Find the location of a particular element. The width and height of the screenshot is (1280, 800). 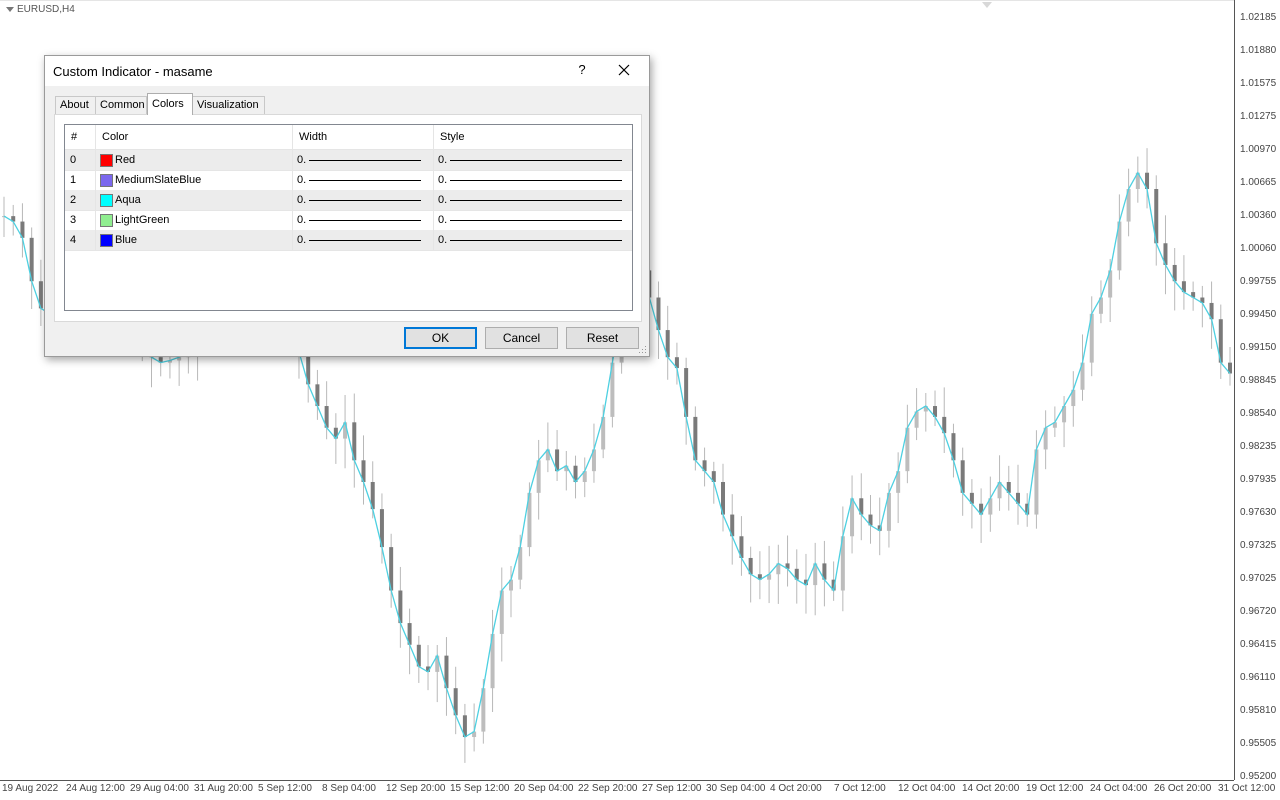

color-row: 1 MediumSlateBlue 0. 0. is located at coordinates (348, 180).